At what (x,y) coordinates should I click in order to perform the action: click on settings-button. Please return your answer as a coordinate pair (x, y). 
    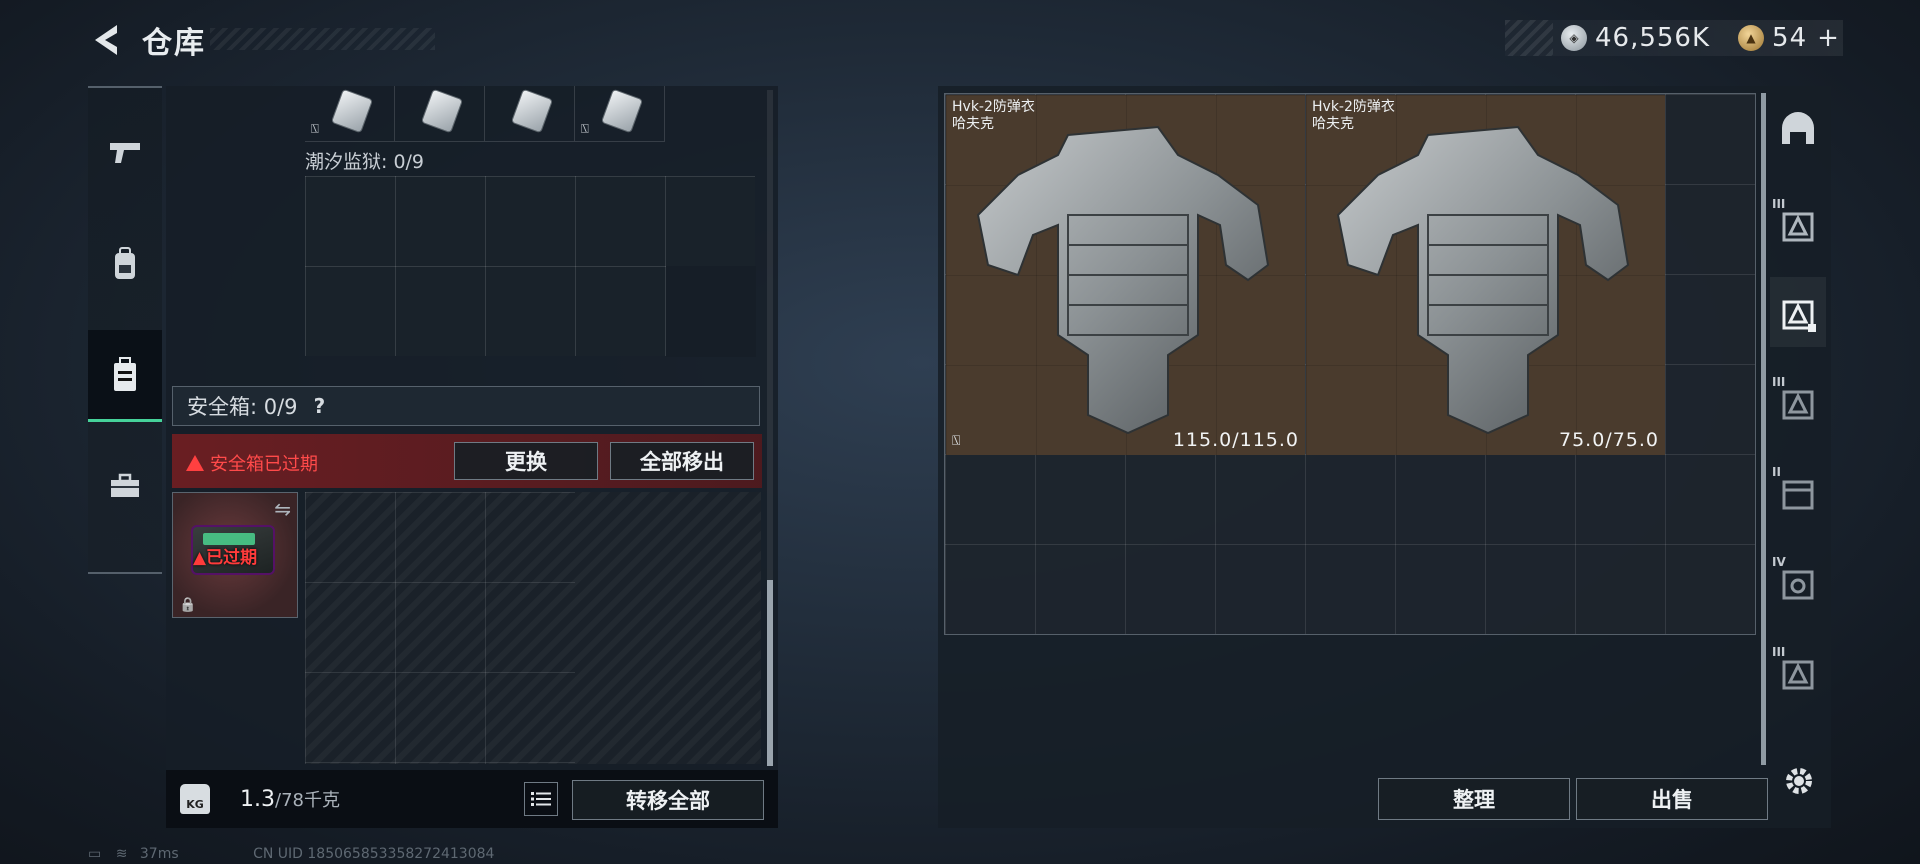
    Looking at the image, I should click on (1799, 781).